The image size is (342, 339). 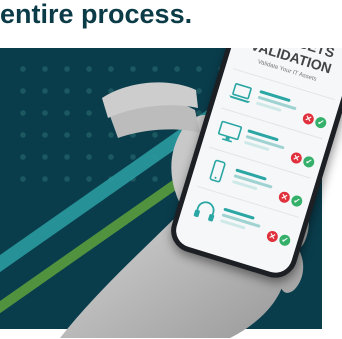 I want to click on caption-text: entire process., so click(x=96, y=14).